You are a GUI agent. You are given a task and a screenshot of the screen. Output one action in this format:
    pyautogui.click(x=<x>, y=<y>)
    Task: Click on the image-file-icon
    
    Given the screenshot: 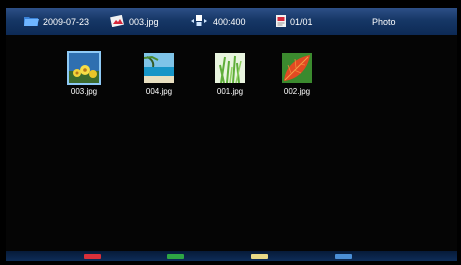 What is the action you would take?
    pyautogui.click(x=117, y=21)
    